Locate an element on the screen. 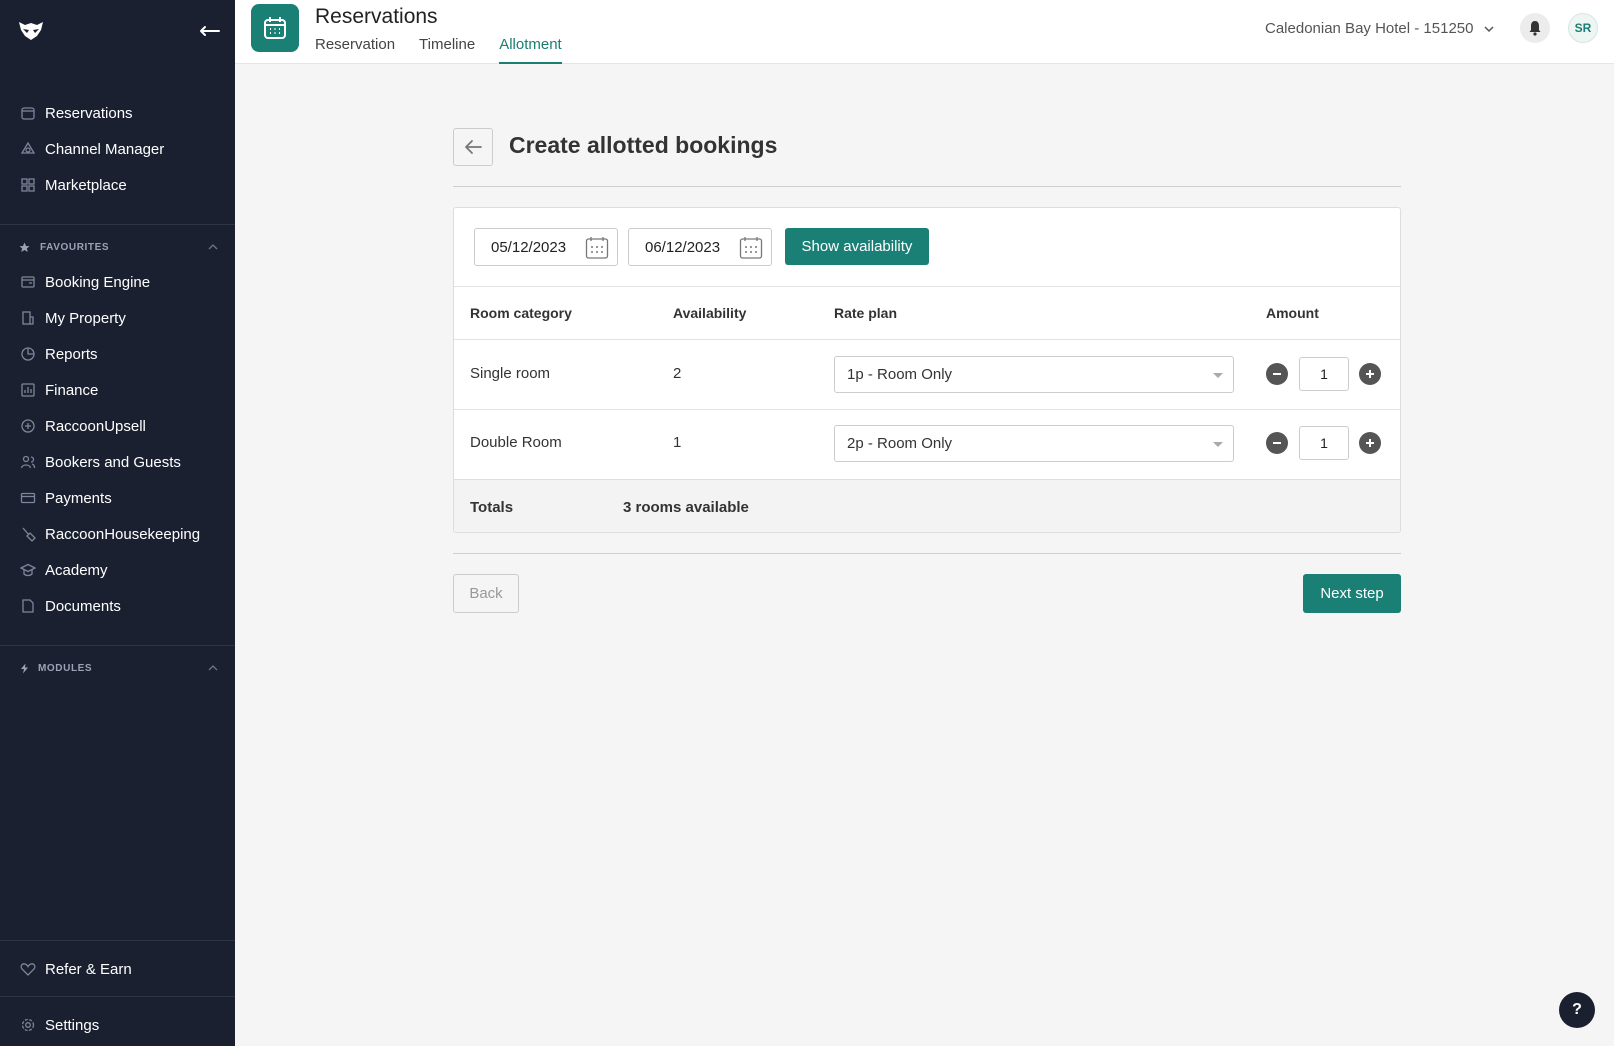 This screenshot has width=1614, height=1046. card-icon is located at coordinates (28, 498).